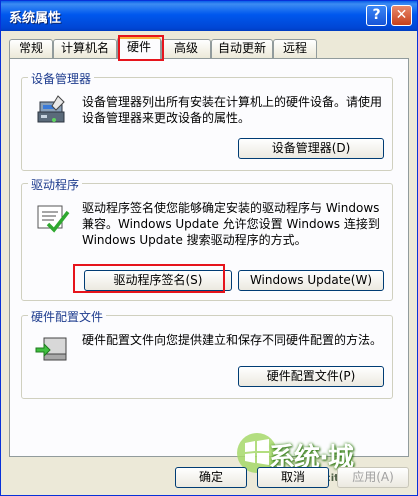  I want to click on title-bar: 系统属性 ? ✕, so click(209, 16).